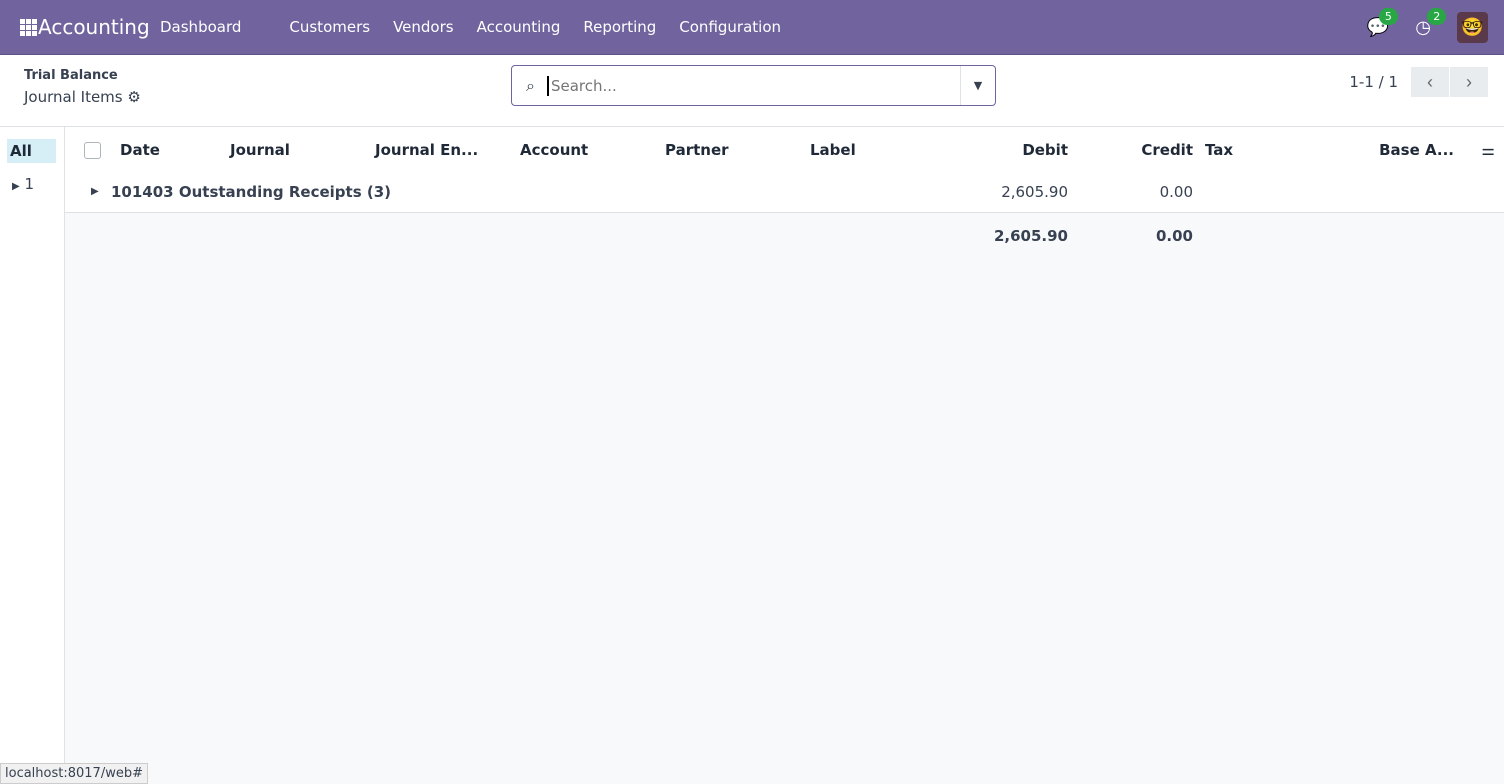 The height and width of the screenshot is (784, 1504). What do you see at coordinates (784, 236) in the screenshot?
I see `totals-row: 2,605.90 0.00` at bounding box center [784, 236].